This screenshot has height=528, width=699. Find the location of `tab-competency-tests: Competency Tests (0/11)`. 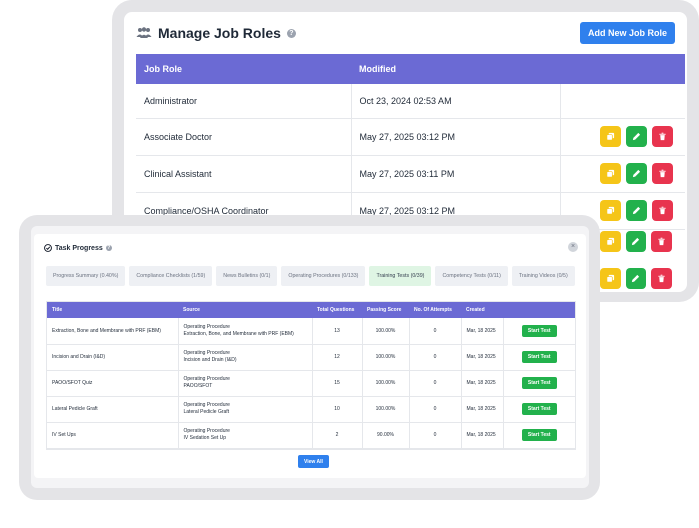

tab-competency-tests: Competency Tests (0/11) is located at coordinates (471, 276).